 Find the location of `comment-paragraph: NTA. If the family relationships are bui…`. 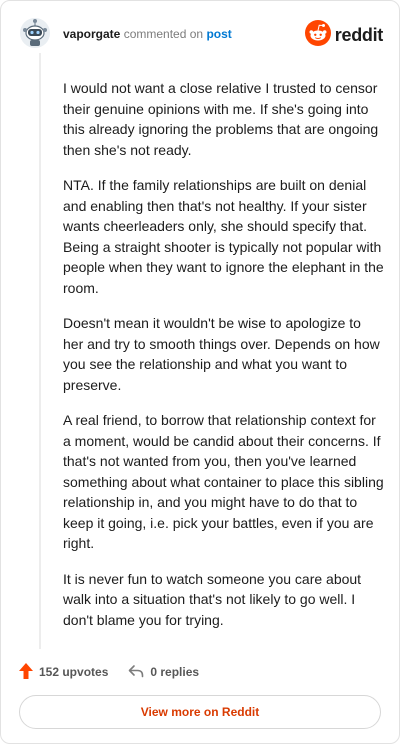

comment-paragraph: NTA. If the family relationships are bui… is located at coordinates (223, 236).